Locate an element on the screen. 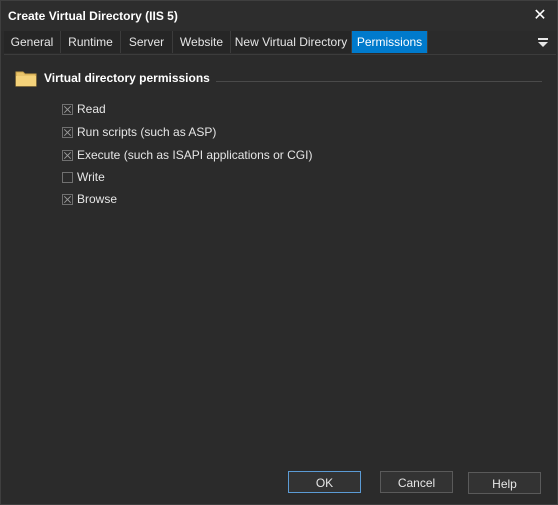 The height and width of the screenshot is (505, 558). close-icon: ✕ is located at coordinates (540, 15).